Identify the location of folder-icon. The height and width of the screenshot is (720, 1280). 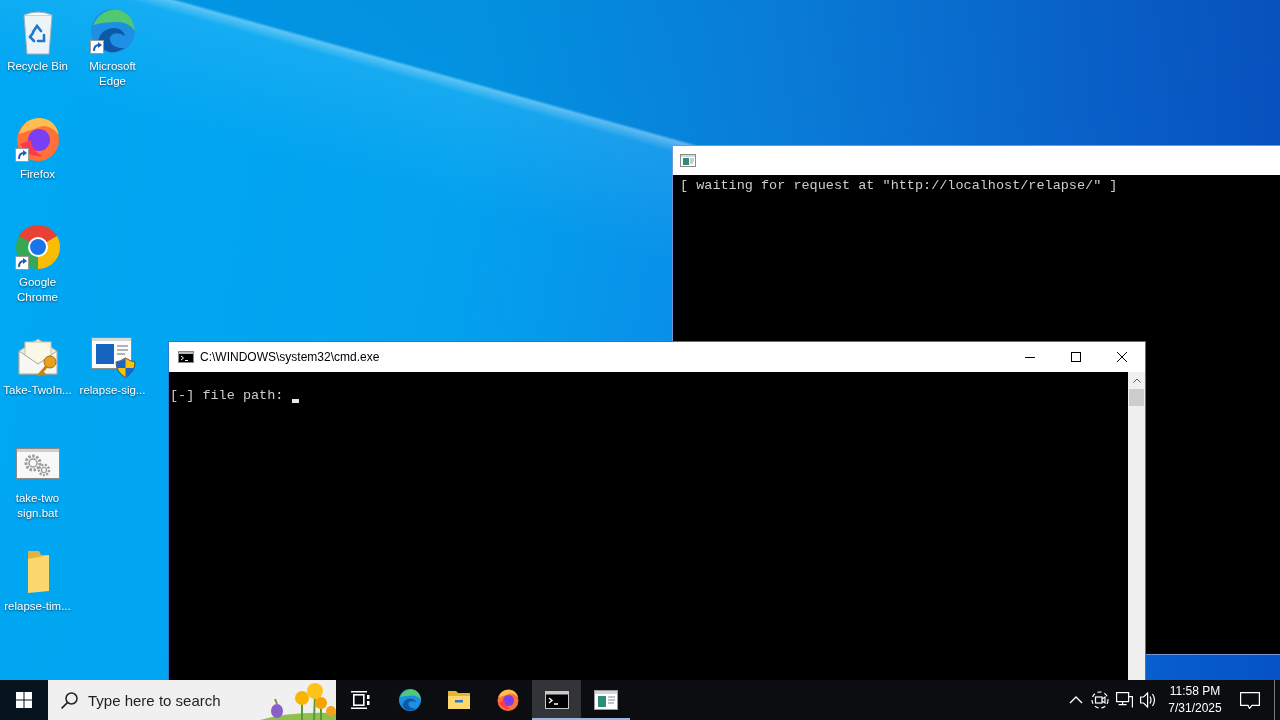
(458, 700).